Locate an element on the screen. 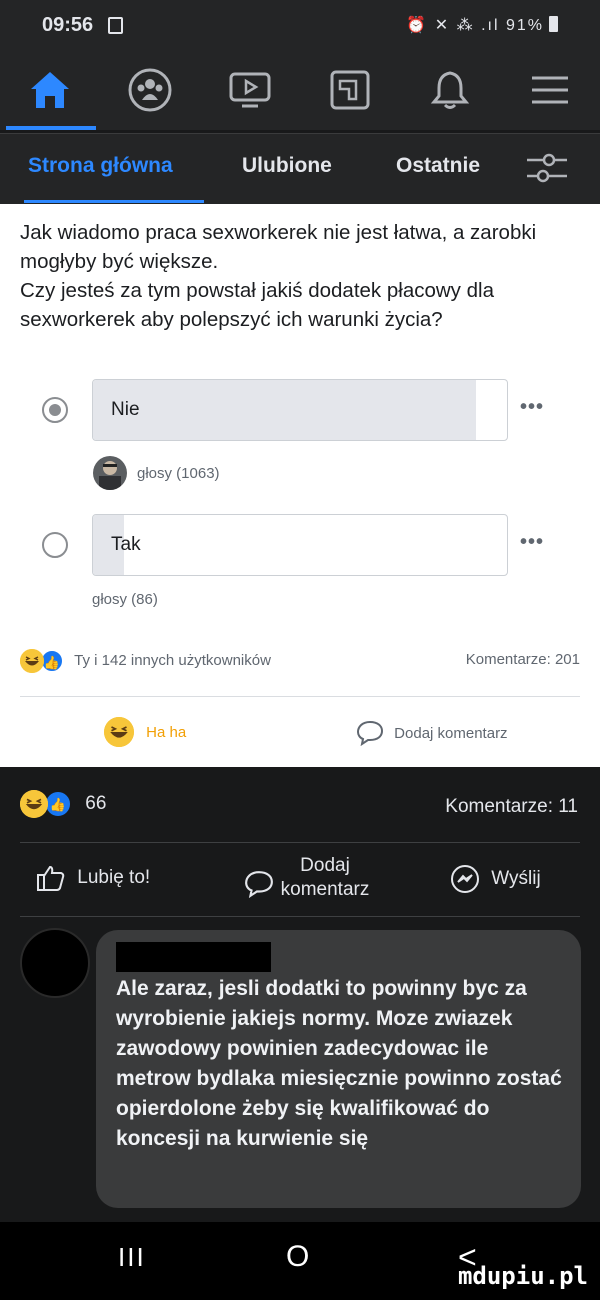  reactions-text: Ty i 142 innych użytkowników is located at coordinates (172, 660).